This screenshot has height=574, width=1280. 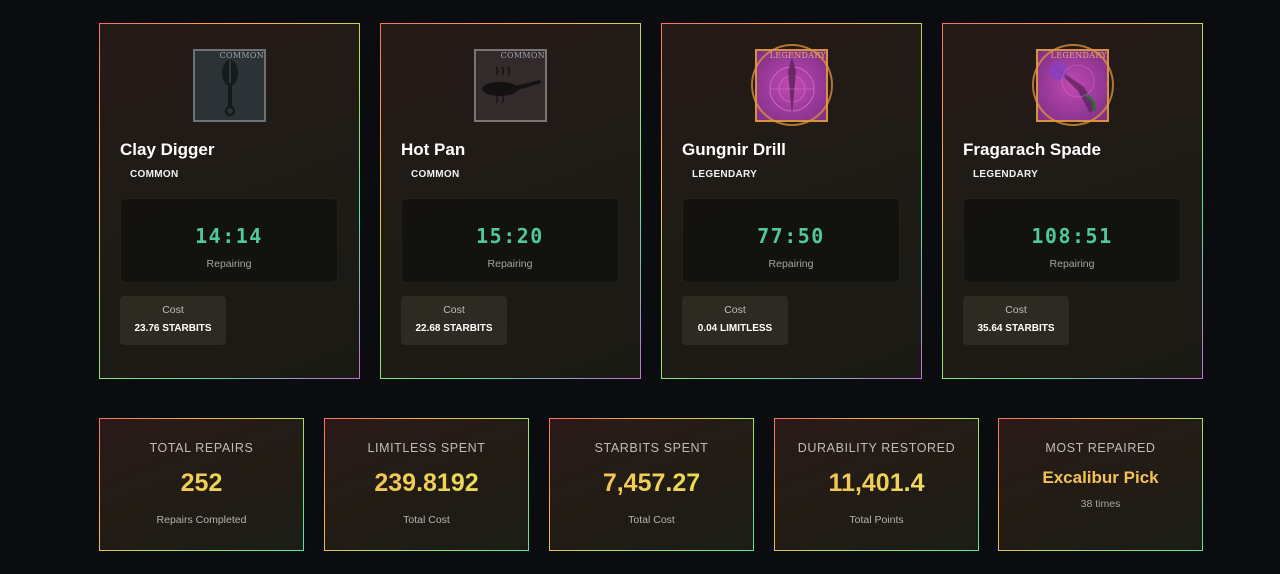 I want to click on repair-timer: 77:50, so click(x=791, y=236).